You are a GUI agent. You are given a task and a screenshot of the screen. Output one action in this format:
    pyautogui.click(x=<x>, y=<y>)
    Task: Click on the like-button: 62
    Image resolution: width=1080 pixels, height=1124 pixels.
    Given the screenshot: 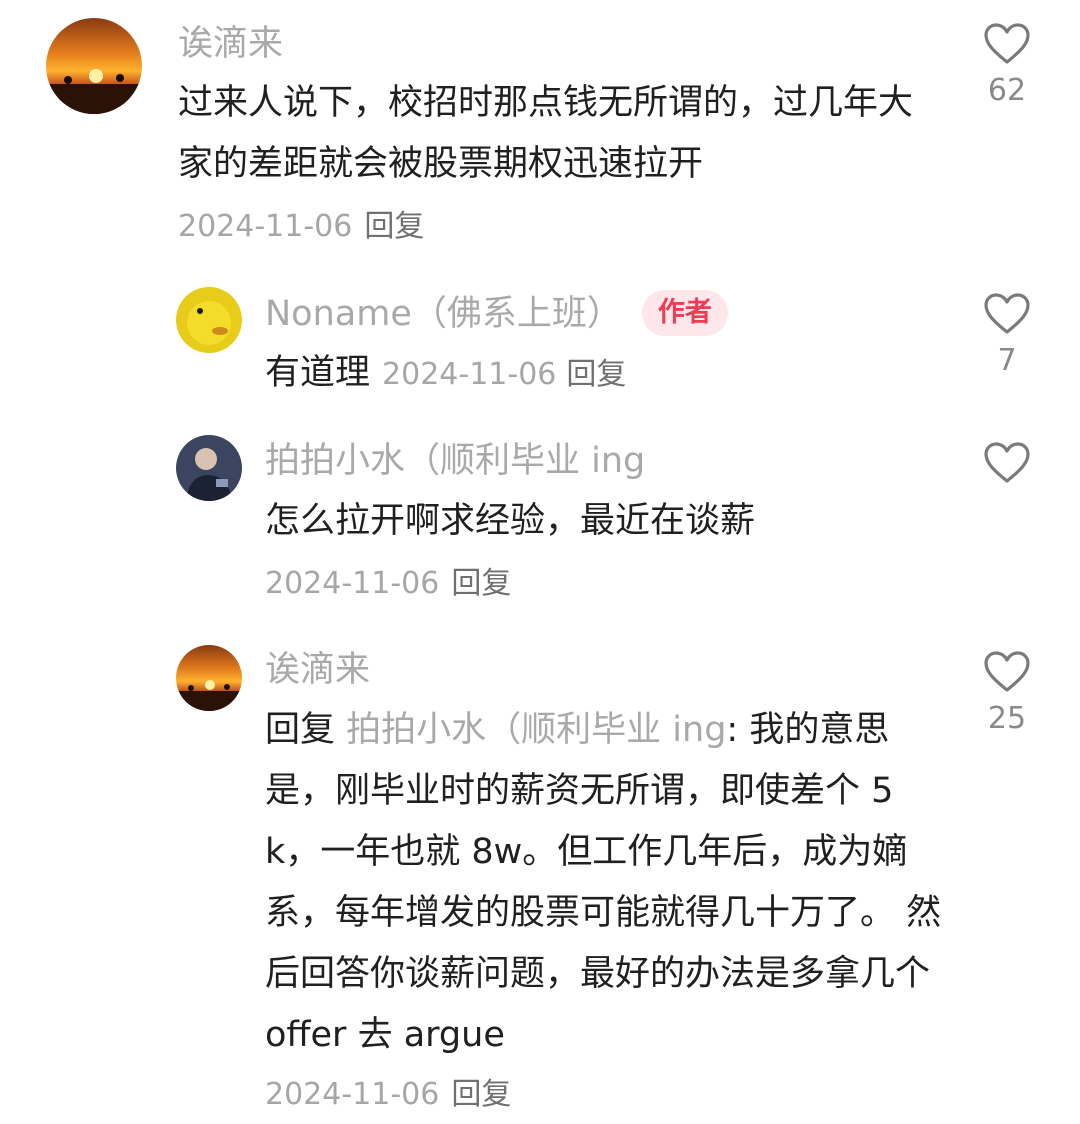 What is the action you would take?
    pyautogui.click(x=1007, y=67)
    